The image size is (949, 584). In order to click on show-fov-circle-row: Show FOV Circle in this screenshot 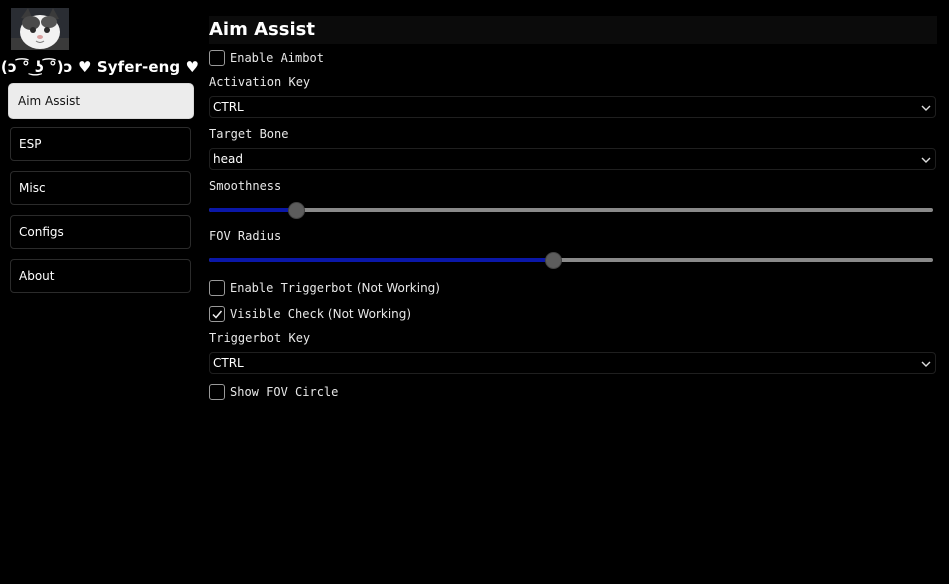, I will do `click(273, 392)`.